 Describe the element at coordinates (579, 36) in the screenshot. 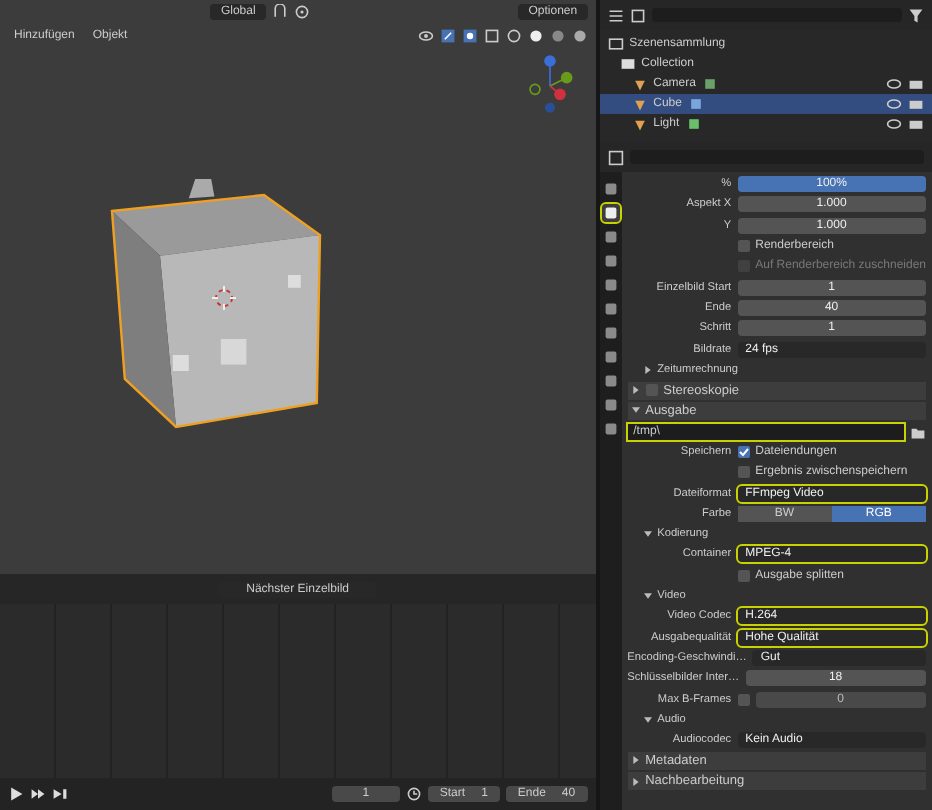

I see `rendered-shading-icon` at that location.